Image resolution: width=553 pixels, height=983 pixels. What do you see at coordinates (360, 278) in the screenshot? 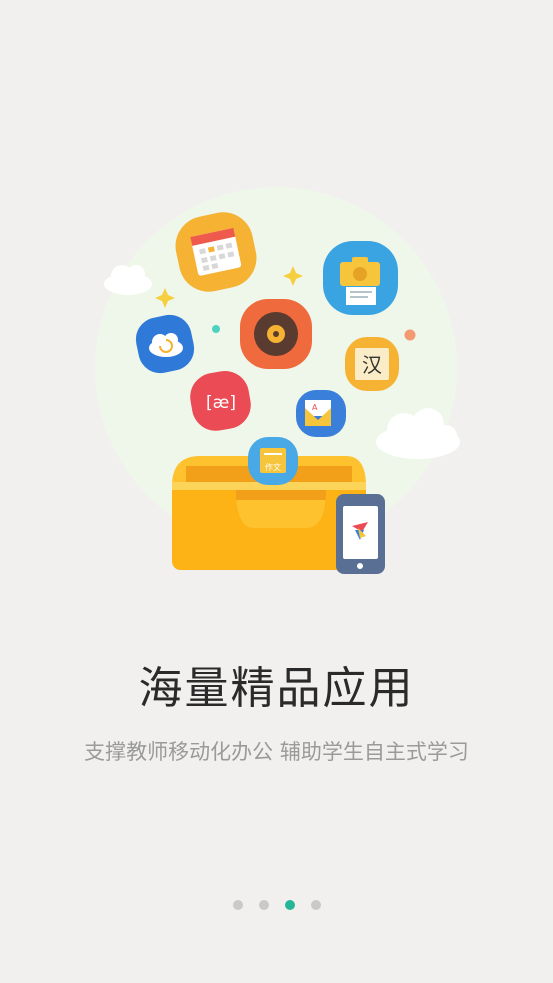
I see `camera-scanner-icon` at bounding box center [360, 278].